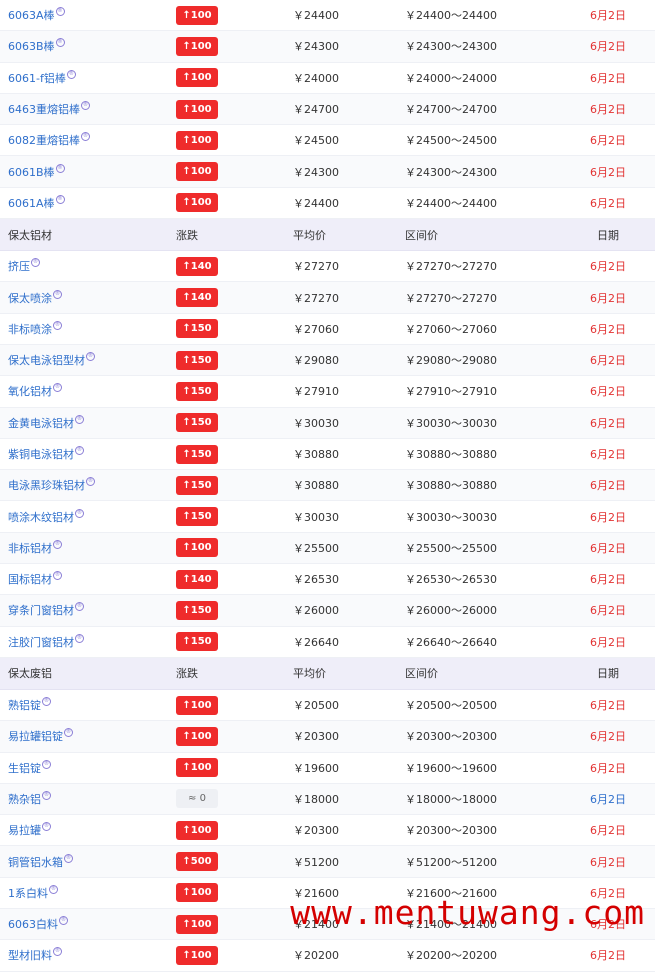 This screenshot has width=655, height=972. I want to click on product-link: 国标铝材, so click(30, 579).